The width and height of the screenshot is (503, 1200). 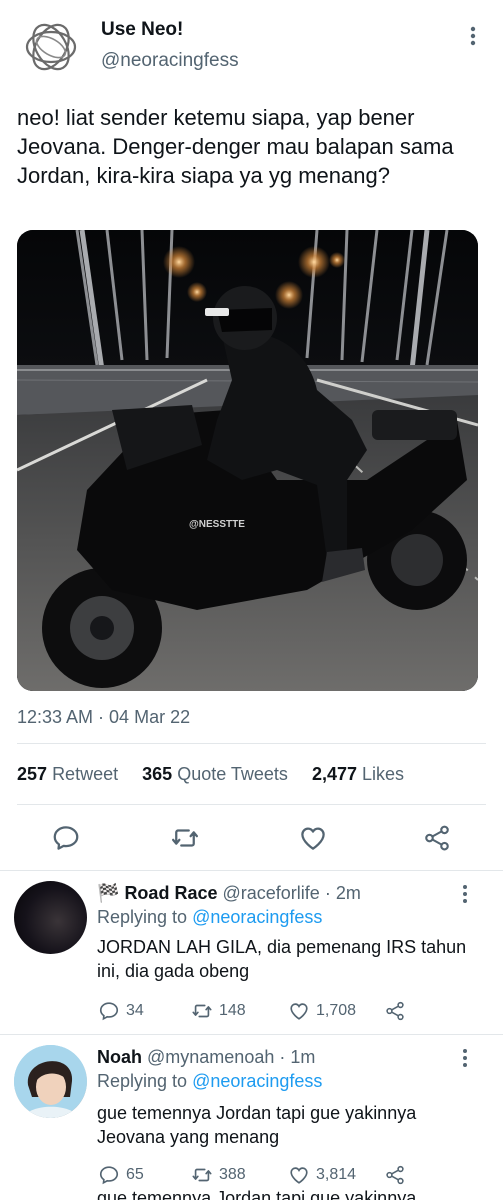 What do you see at coordinates (142, 30) in the screenshot?
I see `account-name: Use Neo!` at bounding box center [142, 30].